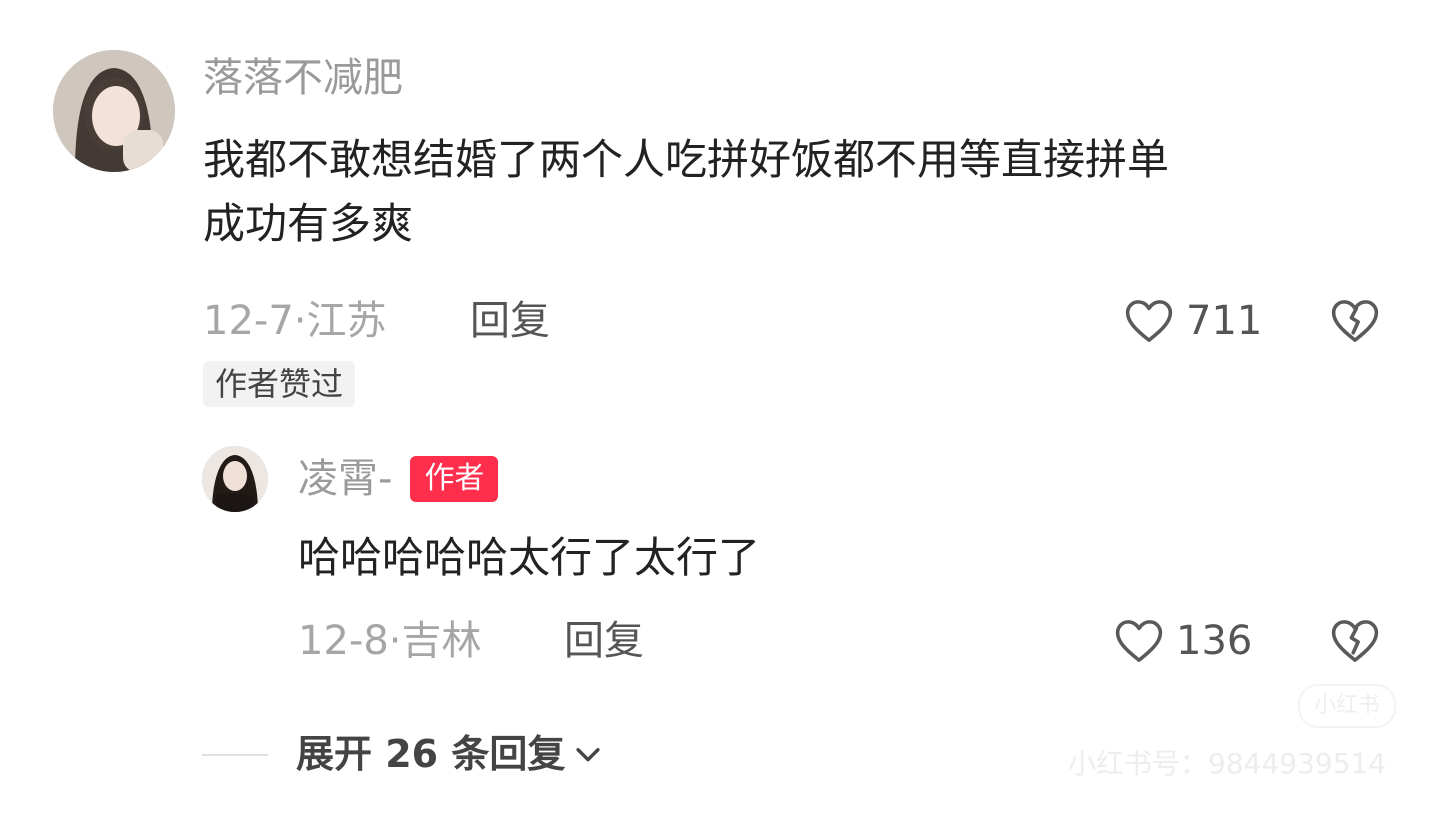 This screenshot has height=814, width=1440. Describe the element at coordinates (450, 754) in the screenshot. I see `expand-replies-button: 展开 26 条回复` at that location.